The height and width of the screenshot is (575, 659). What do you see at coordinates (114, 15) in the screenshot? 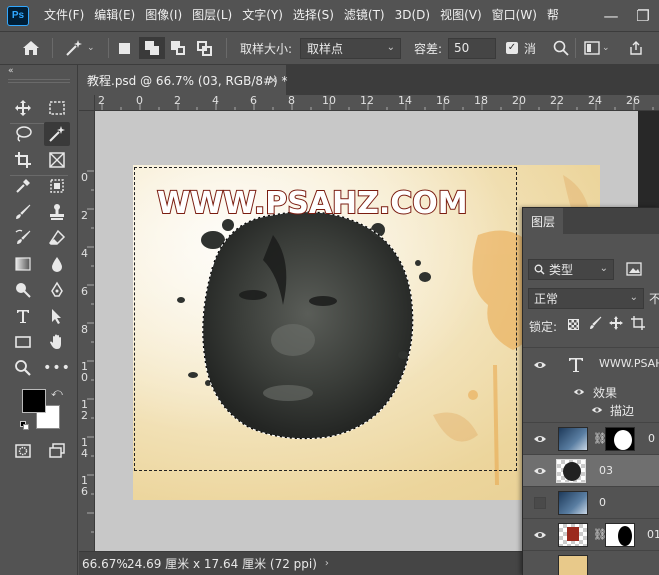
I see `menu-edit: 编辑(E)` at bounding box center [114, 15].